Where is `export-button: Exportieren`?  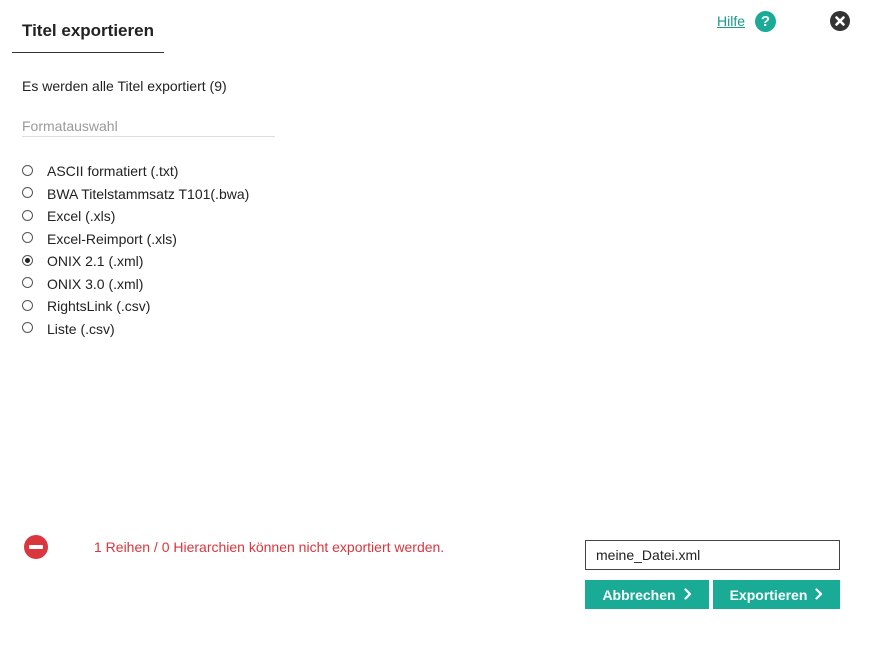
export-button: Exportieren is located at coordinates (776, 594).